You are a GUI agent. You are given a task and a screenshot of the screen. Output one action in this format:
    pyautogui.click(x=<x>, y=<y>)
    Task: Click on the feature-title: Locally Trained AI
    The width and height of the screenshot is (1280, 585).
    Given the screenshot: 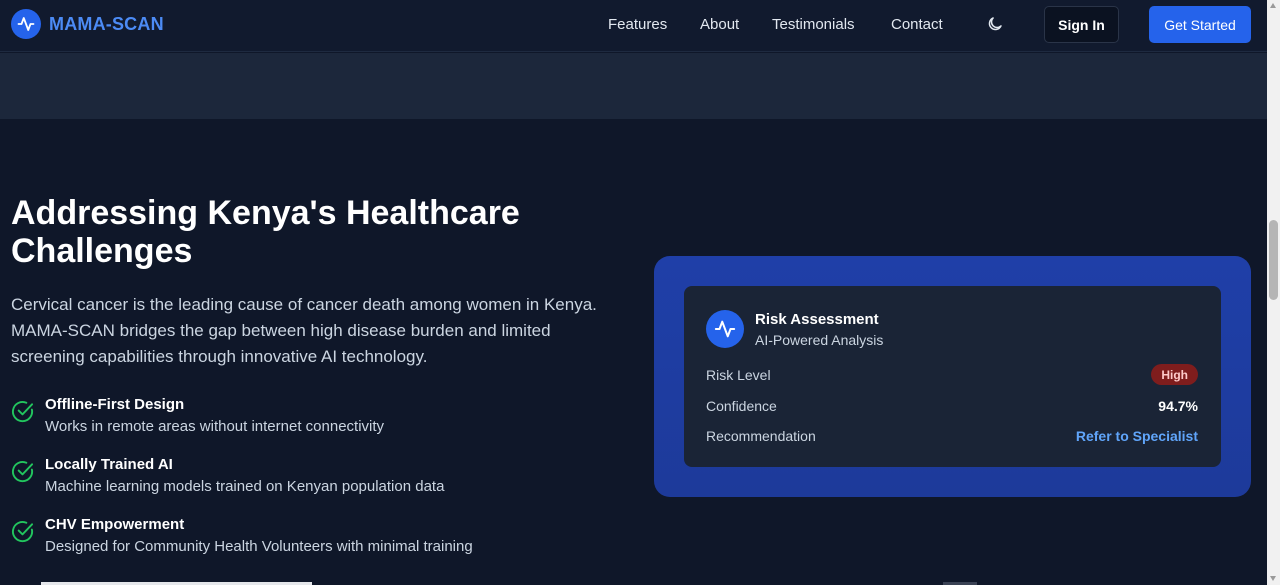 What is the action you would take?
    pyautogui.click(x=109, y=464)
    